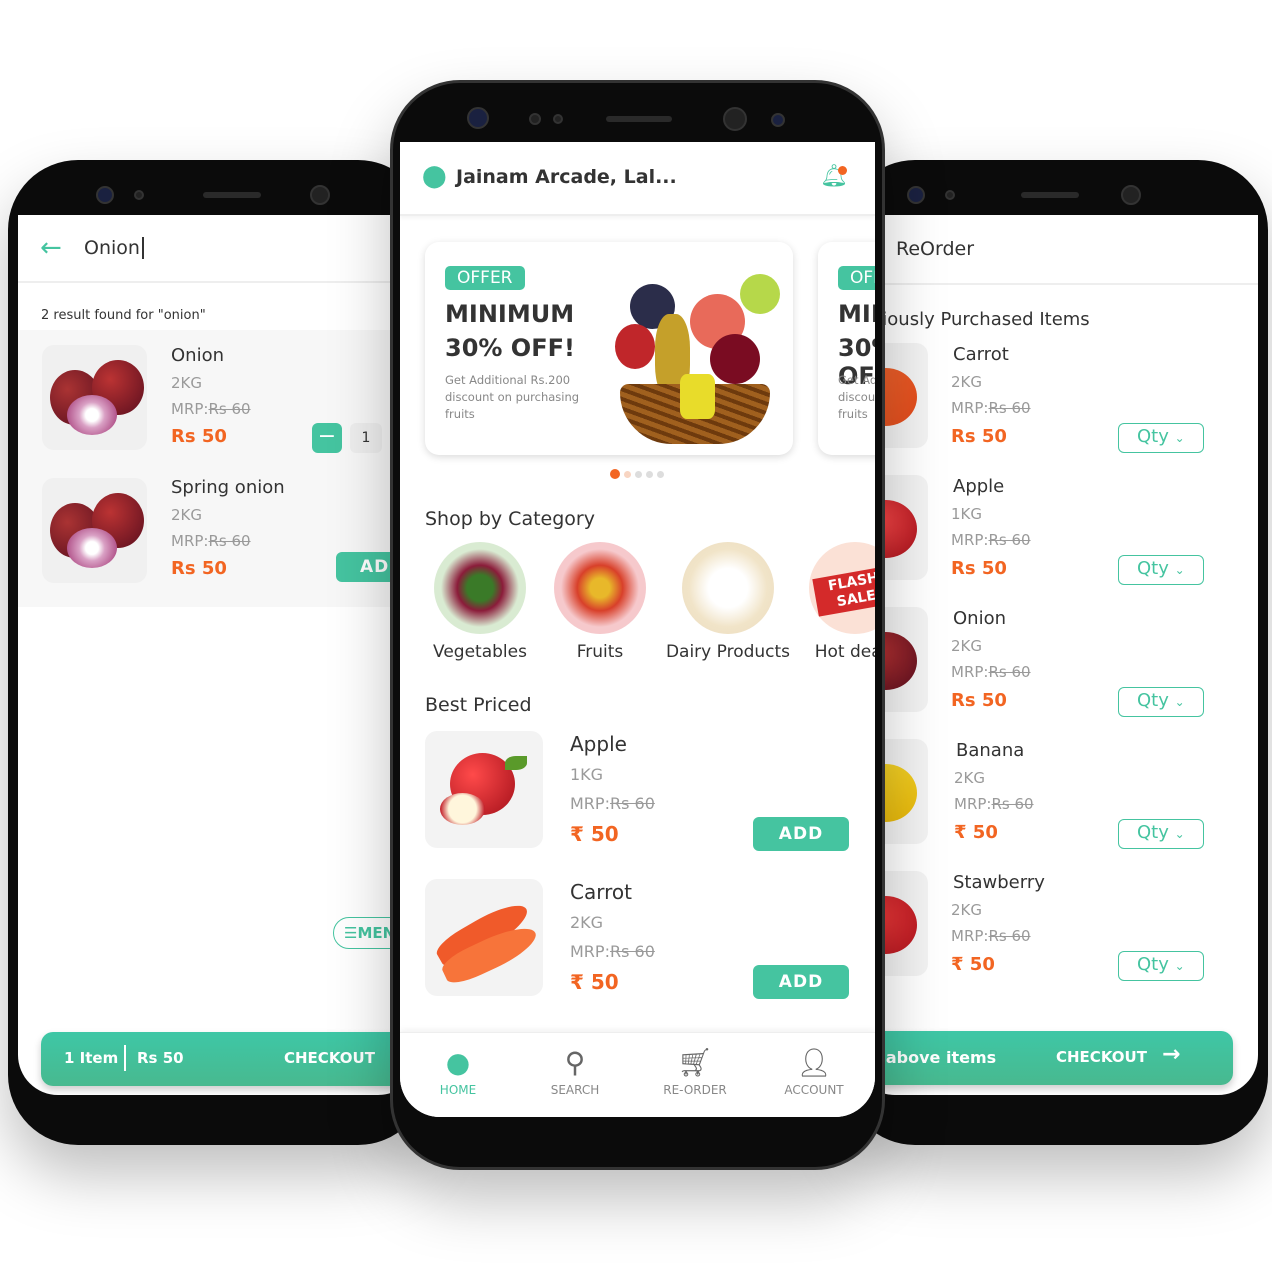  Describe the element at coordinates (814, 1062) in the screenshot. I see `user-icon: 👤︎` at that location.